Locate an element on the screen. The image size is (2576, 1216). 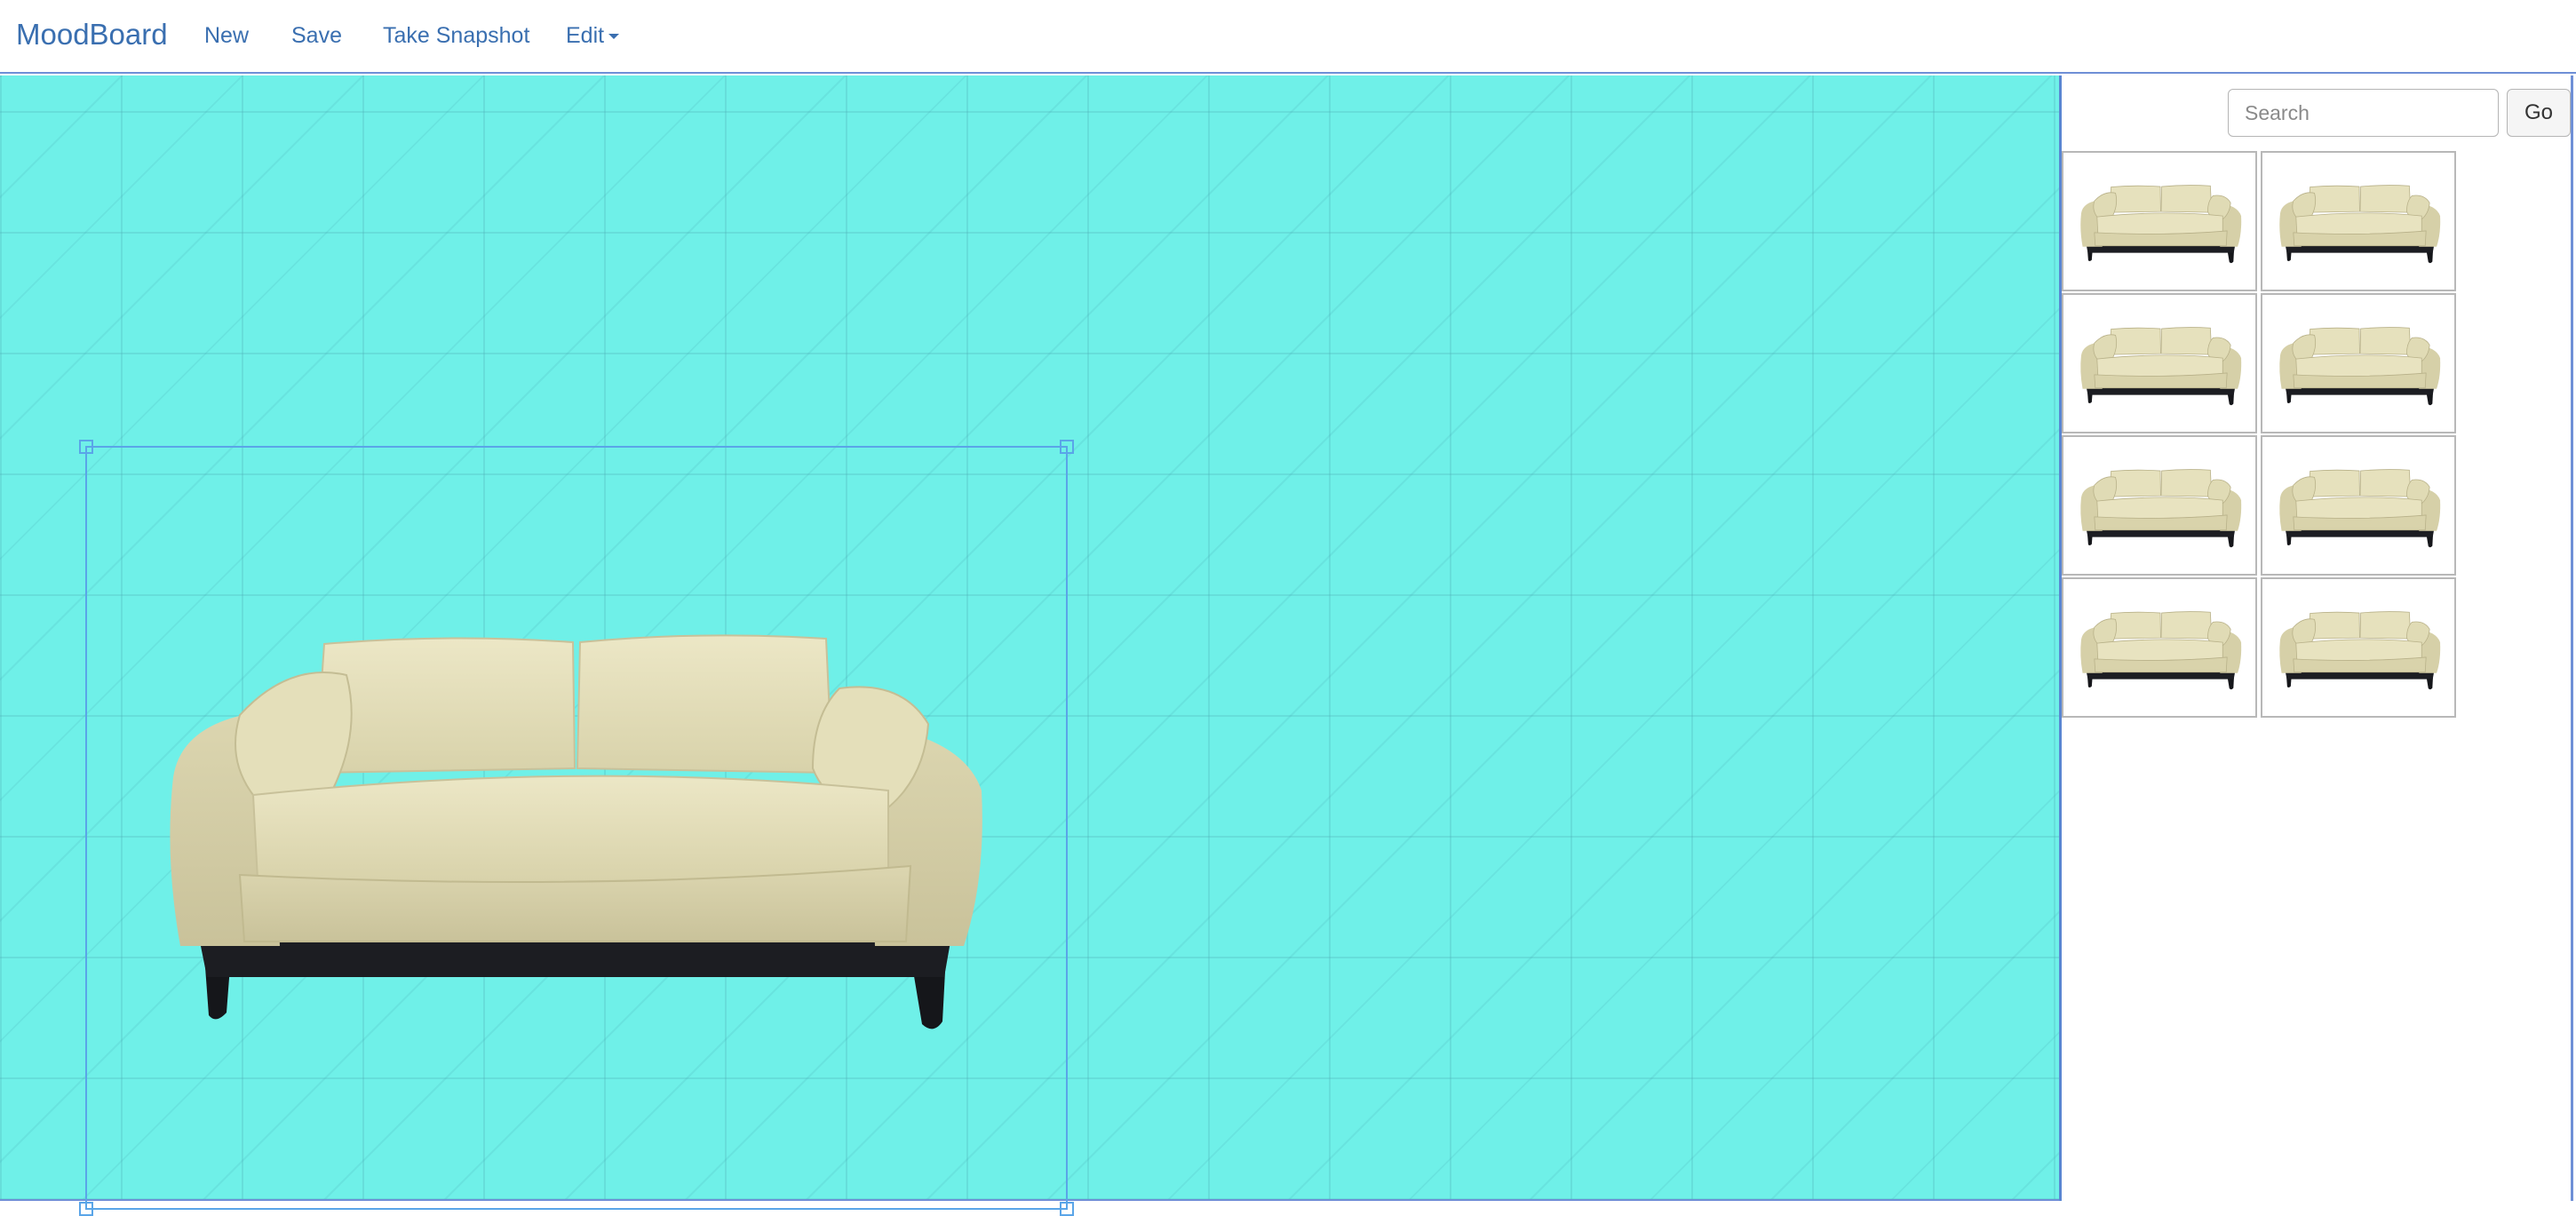
go-button: Go is located at coordinates (2539, 113).